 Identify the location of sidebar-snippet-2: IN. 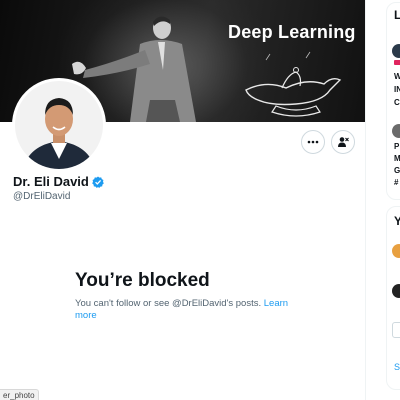
(397, 89).